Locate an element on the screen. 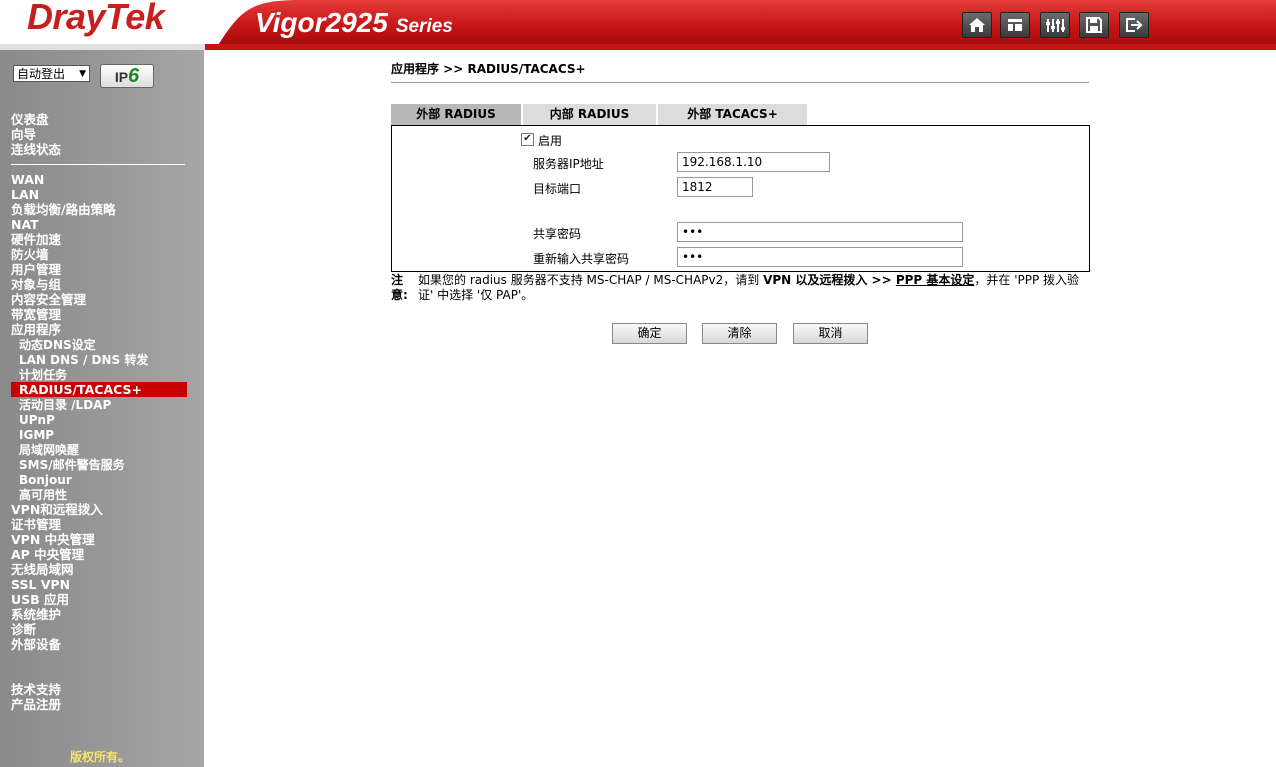 The image size is (1276, 767). chevron-down-icon: ▼ is located at coordinates (82, 74).